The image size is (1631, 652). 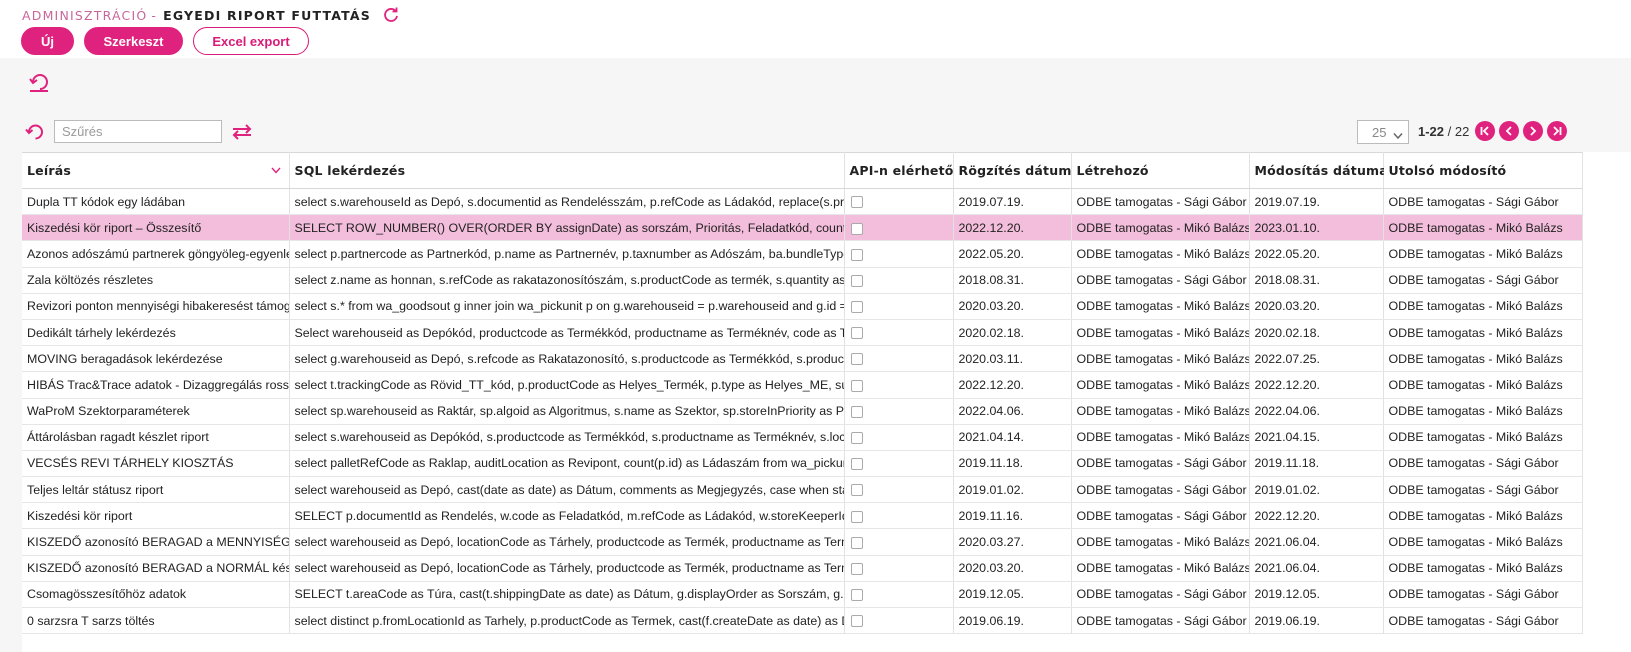 I want to click on cell-last-modifier: ODBE tamogatas - Mikó Balázs, so click(x=1483, y=385).